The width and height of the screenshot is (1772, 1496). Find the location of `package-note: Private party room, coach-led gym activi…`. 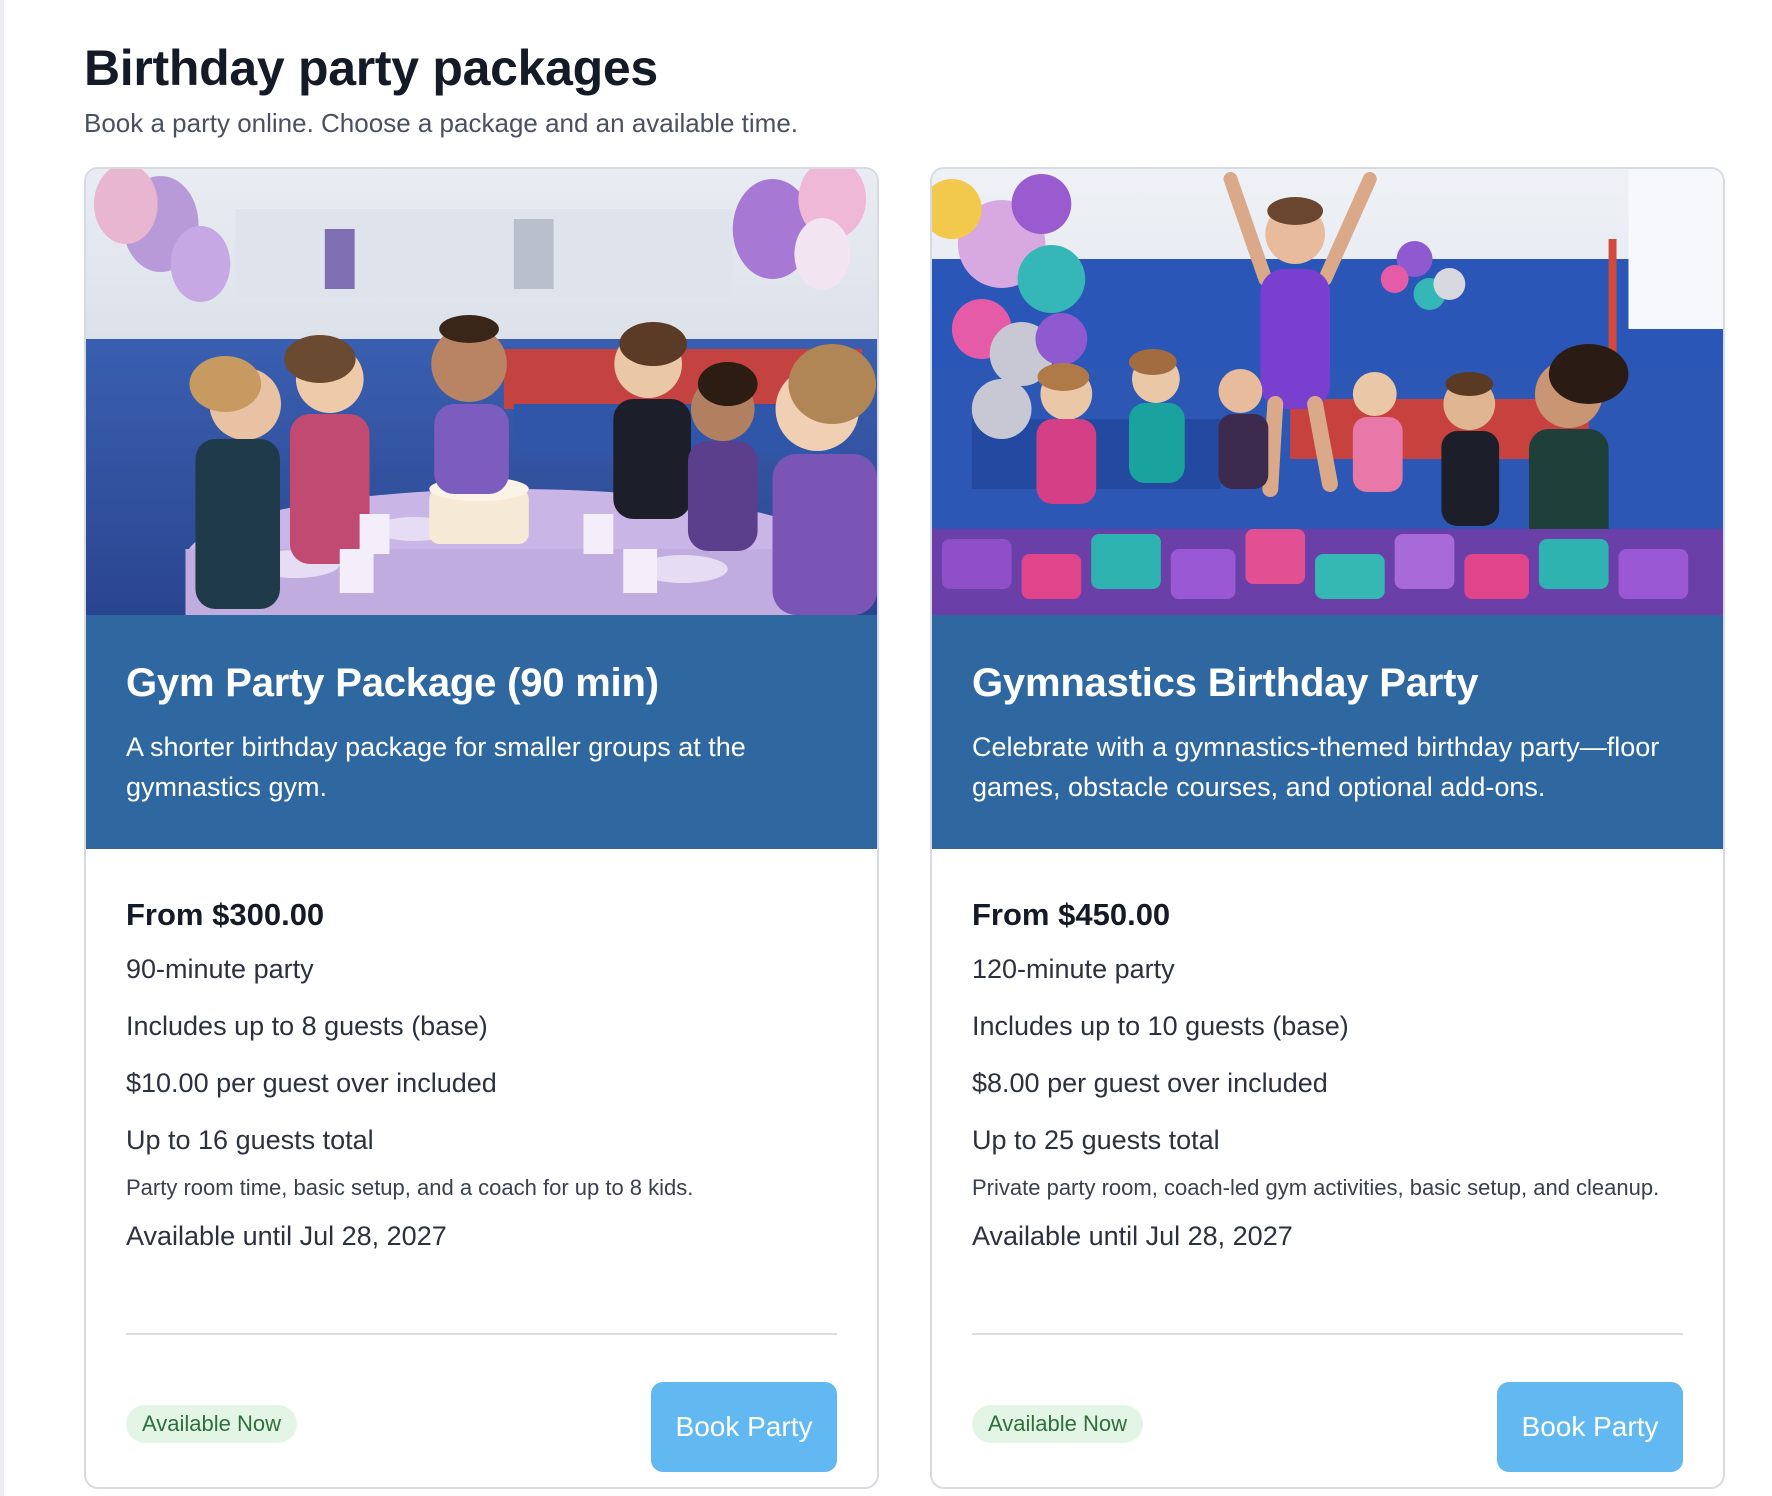

package-note: Private party room, coach-led gym activi… is located at coordinates (1316, 1187).